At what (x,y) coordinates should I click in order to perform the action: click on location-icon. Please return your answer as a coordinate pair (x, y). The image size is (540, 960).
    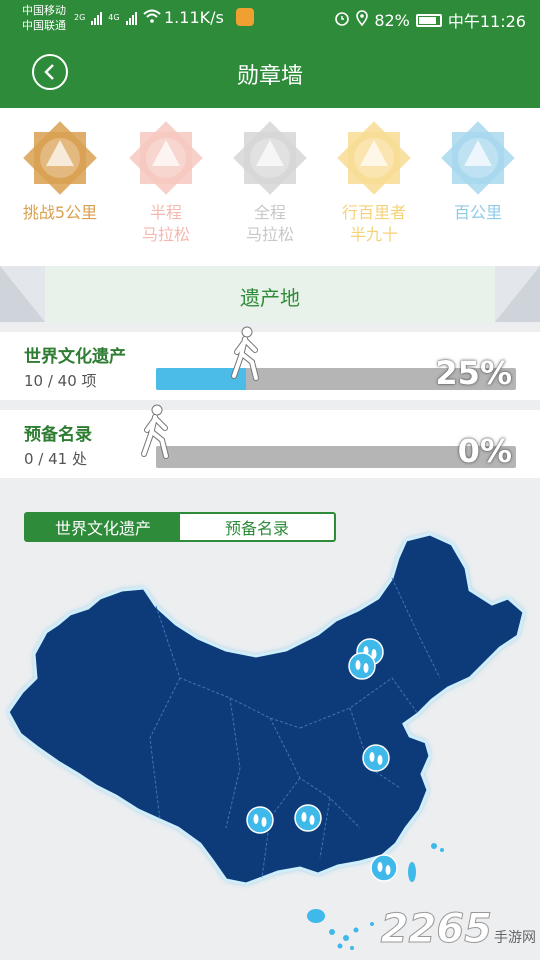
    Looking at the image, I should click on (362, 20).